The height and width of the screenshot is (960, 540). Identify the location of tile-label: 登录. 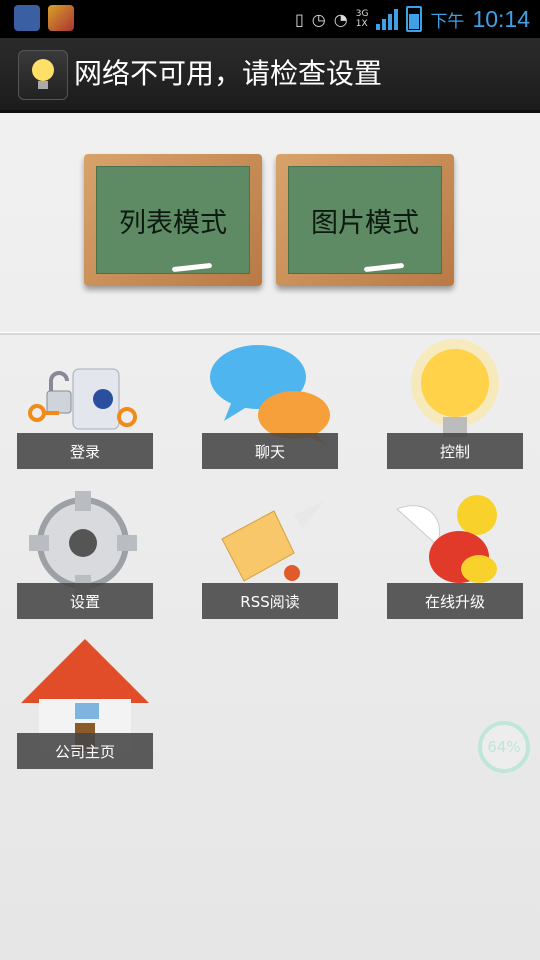
(85, 451).